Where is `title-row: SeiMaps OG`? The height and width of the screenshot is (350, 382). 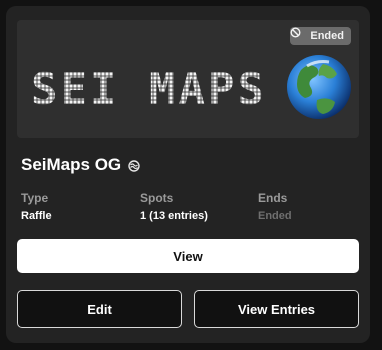 title-row: SeiMaps OG is located at coordinates (80, 165).